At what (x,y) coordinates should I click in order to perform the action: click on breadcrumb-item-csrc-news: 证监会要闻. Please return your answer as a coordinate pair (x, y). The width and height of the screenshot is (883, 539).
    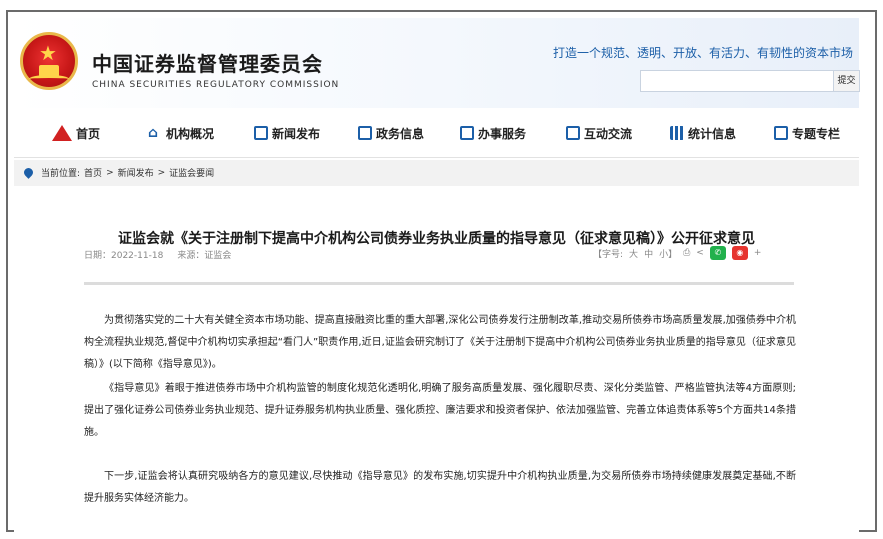
    Looking at the image, I should click on (191, 172).